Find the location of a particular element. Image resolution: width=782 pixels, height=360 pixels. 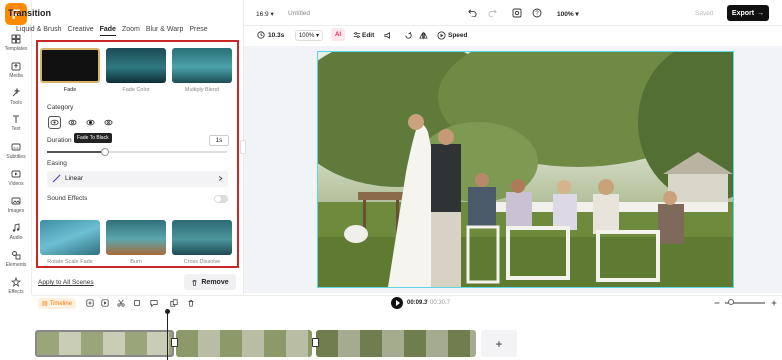

preset-fade is located at coordinates (70, 65).